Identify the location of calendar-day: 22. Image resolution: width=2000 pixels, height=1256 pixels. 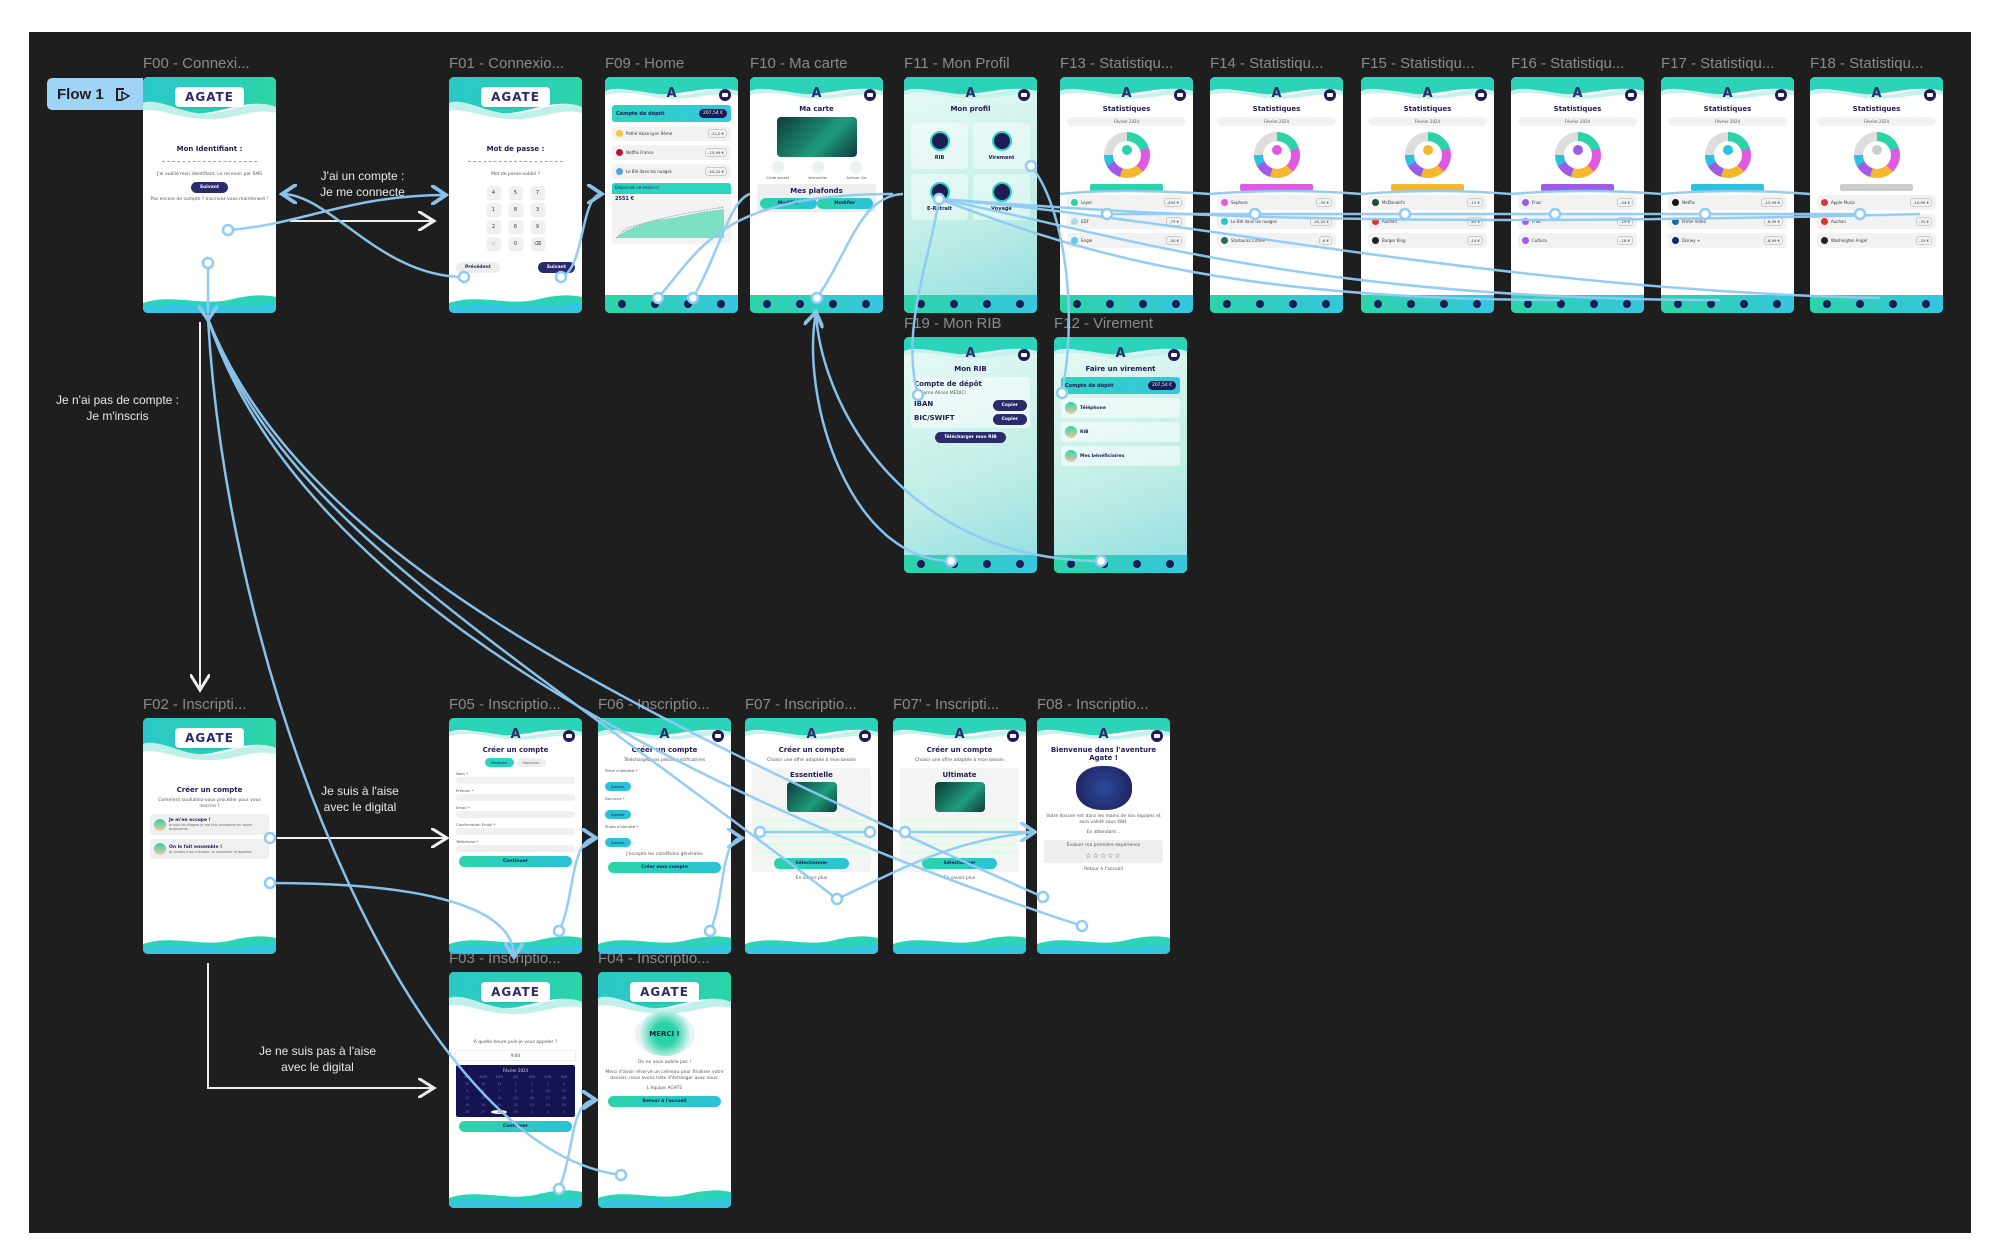
(515, 1105).